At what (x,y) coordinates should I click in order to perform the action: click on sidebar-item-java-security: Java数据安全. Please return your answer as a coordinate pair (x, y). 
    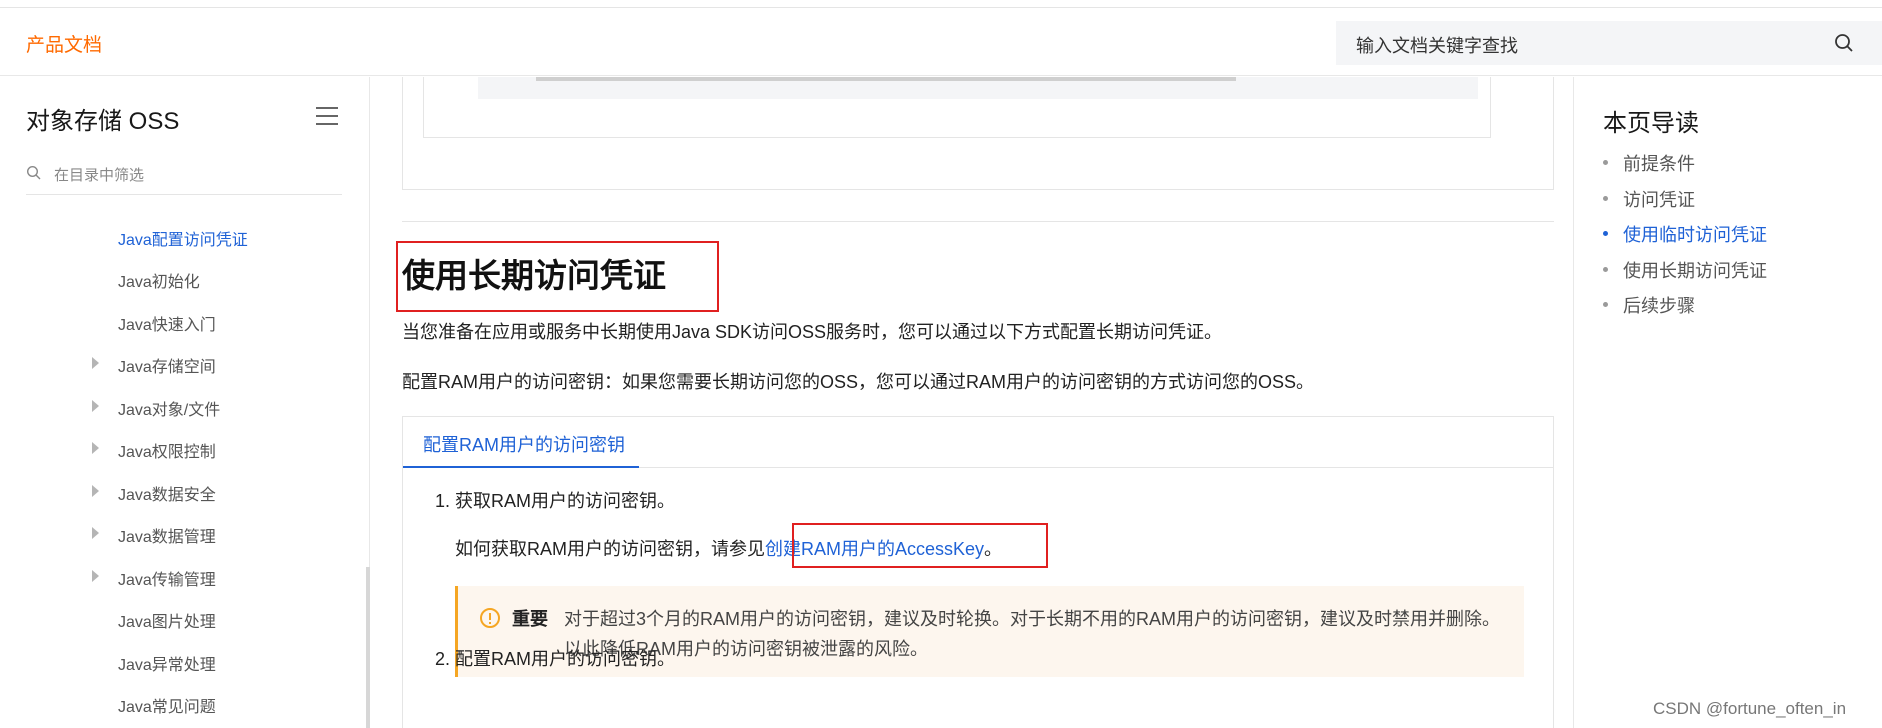
    Looking at the image, I should click on (180, 493).